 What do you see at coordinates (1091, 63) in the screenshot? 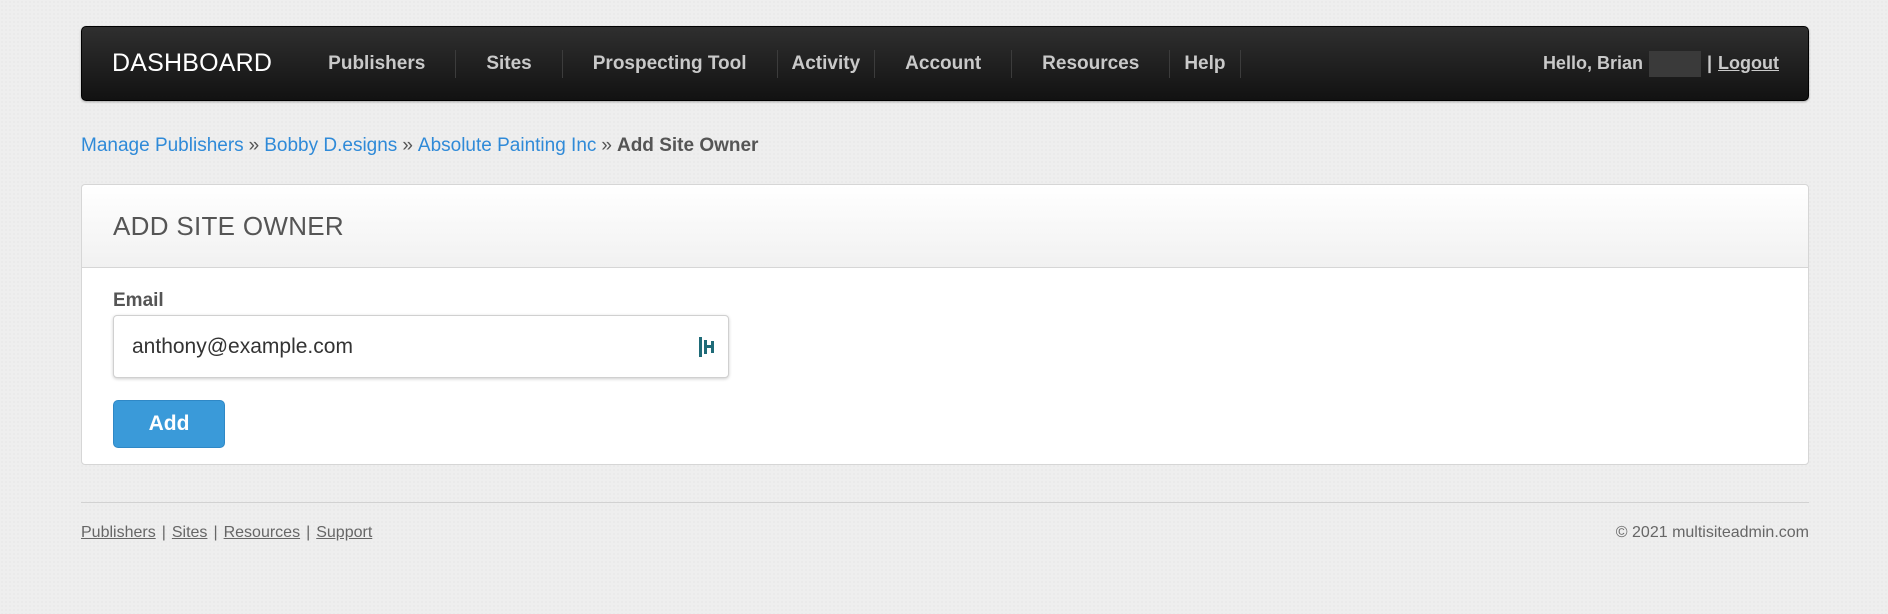
I see `nav-resources: Resources` at bounding box center [1091, 63].